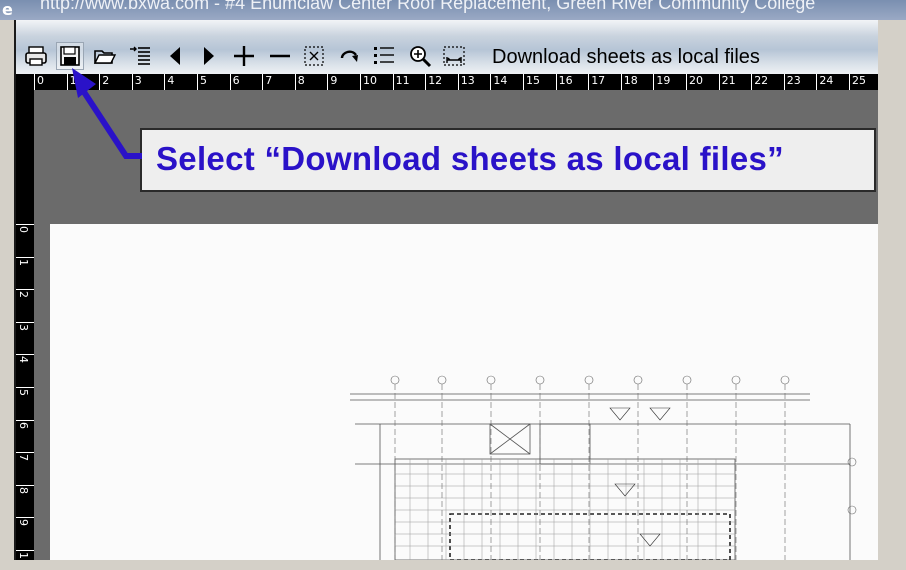 The width and height of the screenshot is (906, 570). Describe the element at coordinates (533, 80) in the screenshot. I see `ruler-tick-label: 15` at that location.